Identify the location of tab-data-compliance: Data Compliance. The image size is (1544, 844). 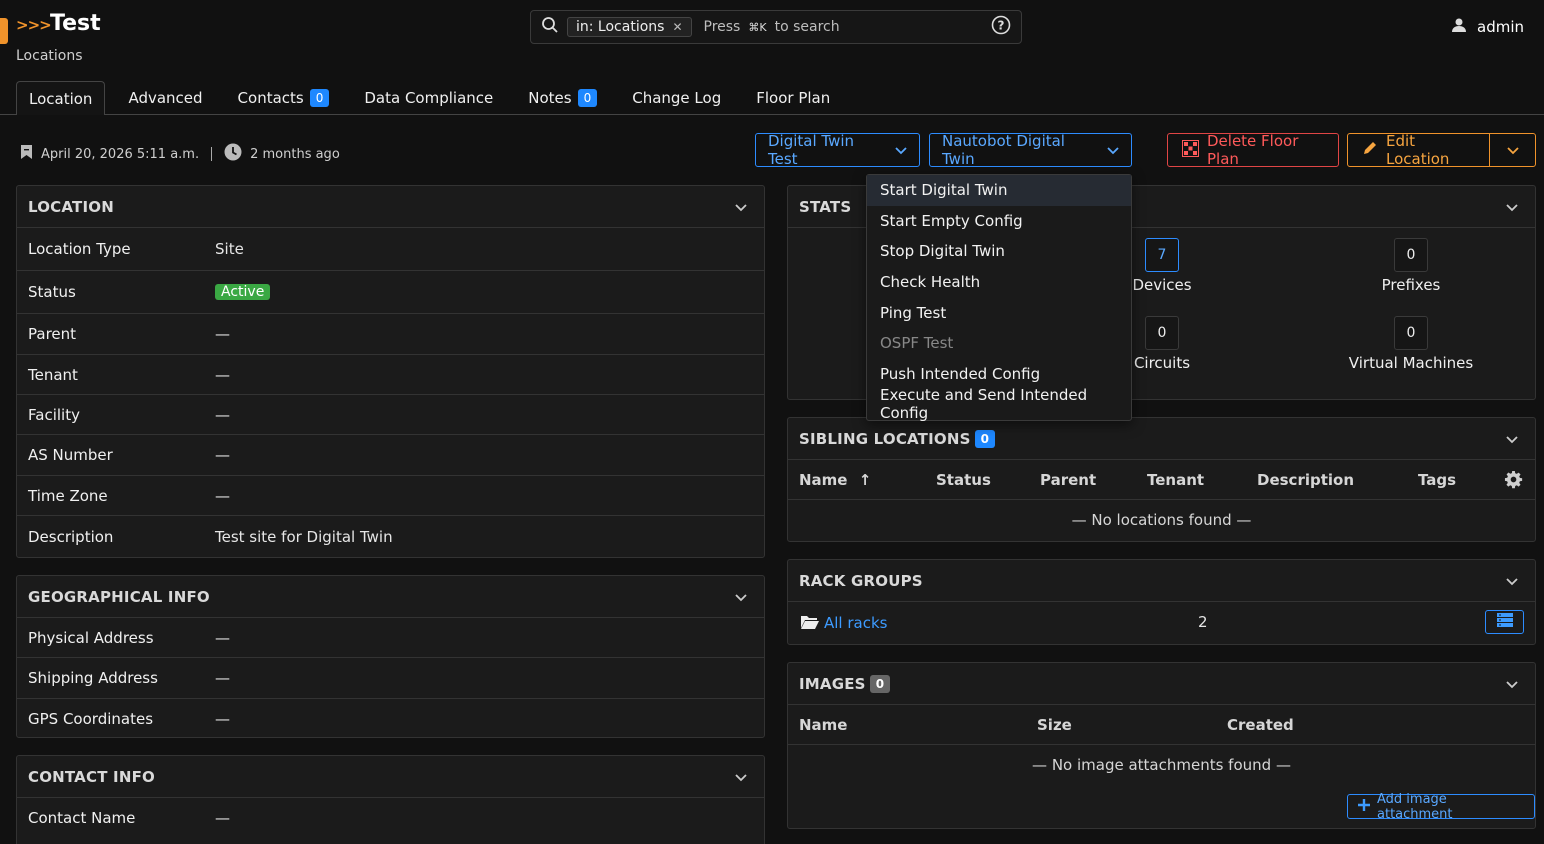
(428, 98).